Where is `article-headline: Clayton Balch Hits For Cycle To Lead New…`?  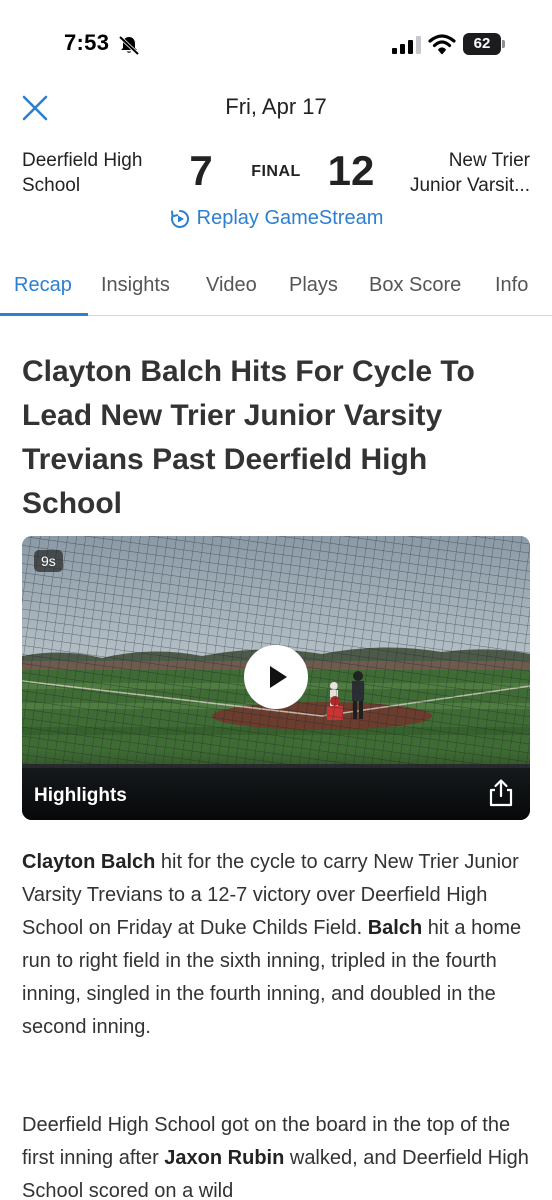 article-headline: Clayton Balch Hits For Cycle To Lead New… is located at coordinates (248, 437).